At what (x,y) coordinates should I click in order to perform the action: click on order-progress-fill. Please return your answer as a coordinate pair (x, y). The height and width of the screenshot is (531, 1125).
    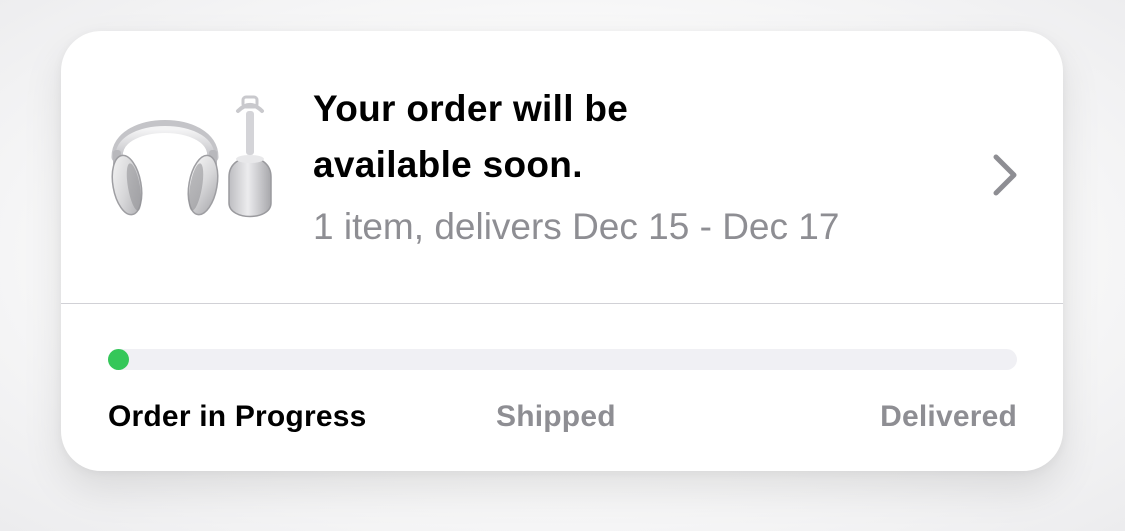
    Looking at the image, I should click on (118, 359).